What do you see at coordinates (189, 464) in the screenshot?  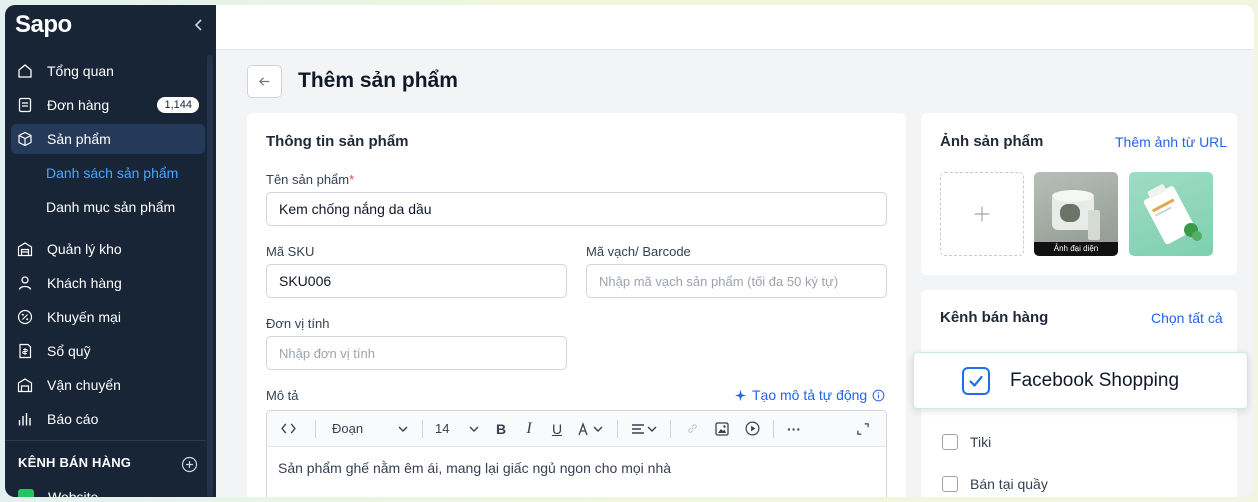 I see `add-channel-icon` at bounding box center [189, 464].